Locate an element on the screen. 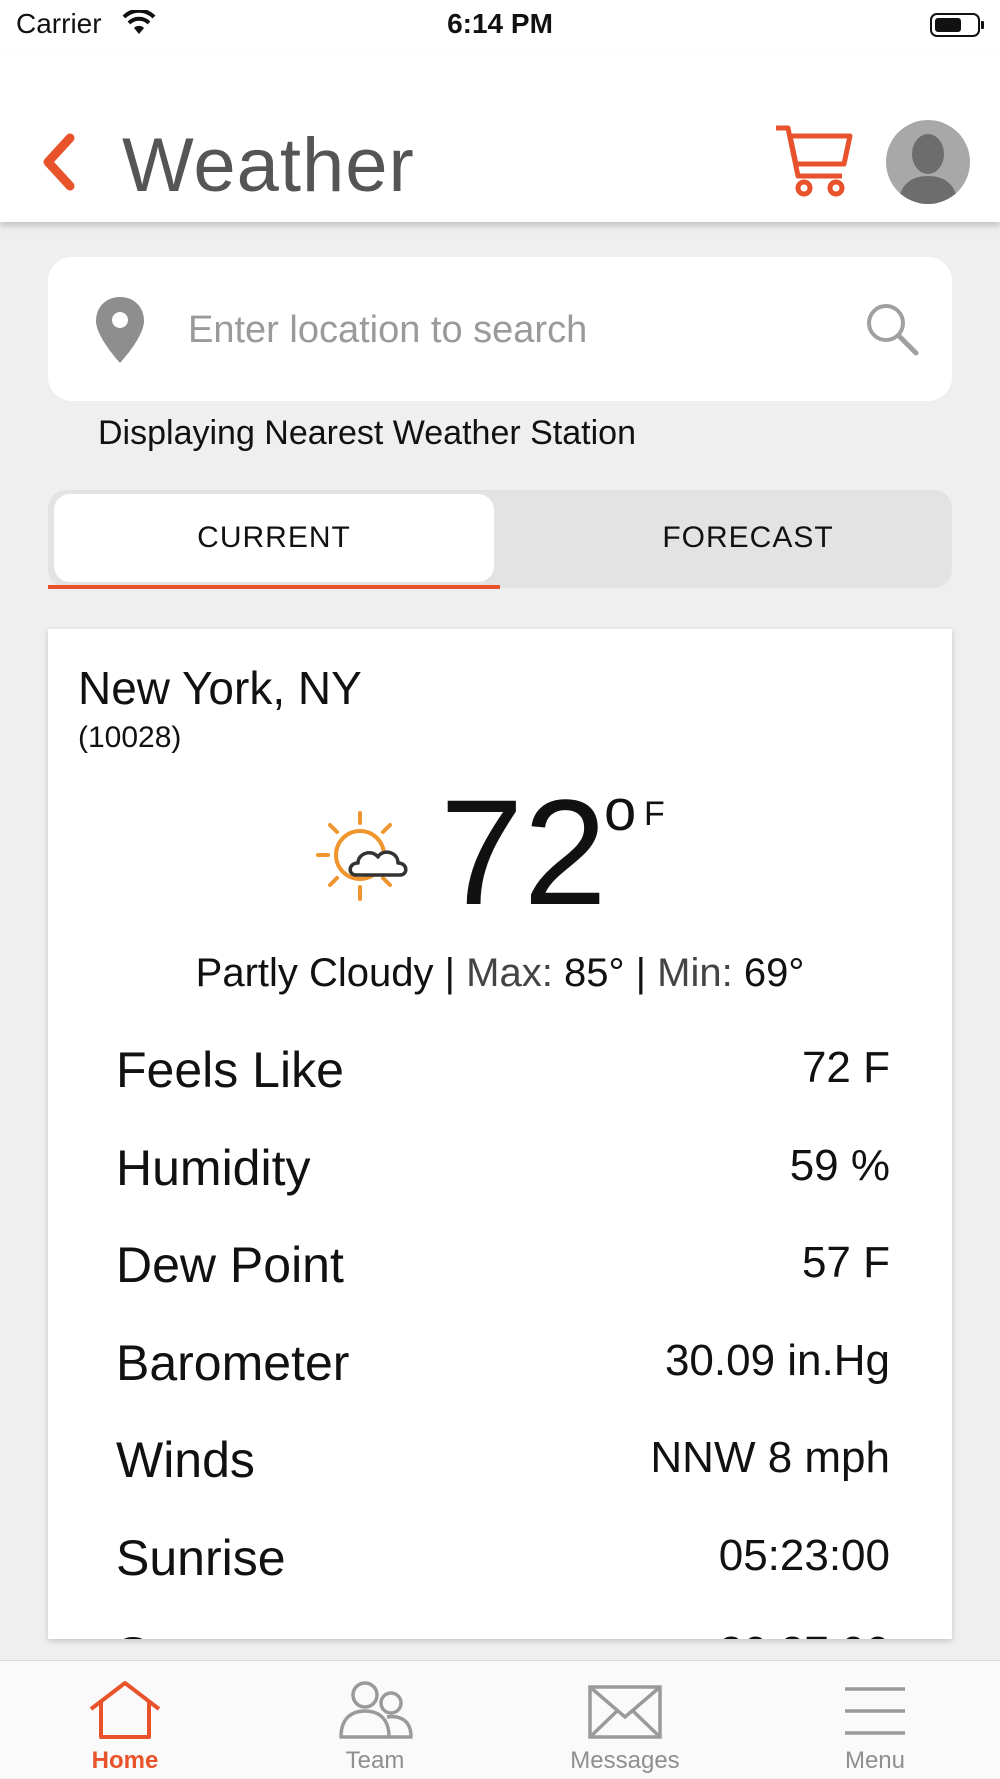  detail-label: Winds is located at coordinates (185, 1460).